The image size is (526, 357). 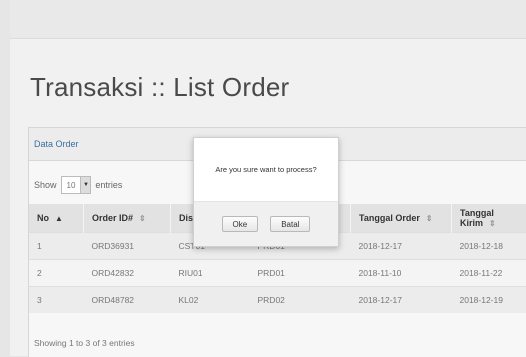 What do you see at coordinates (290, 224) in the screenshot?
I see `cancel-button: Batal` at bounding box center [290, 224].